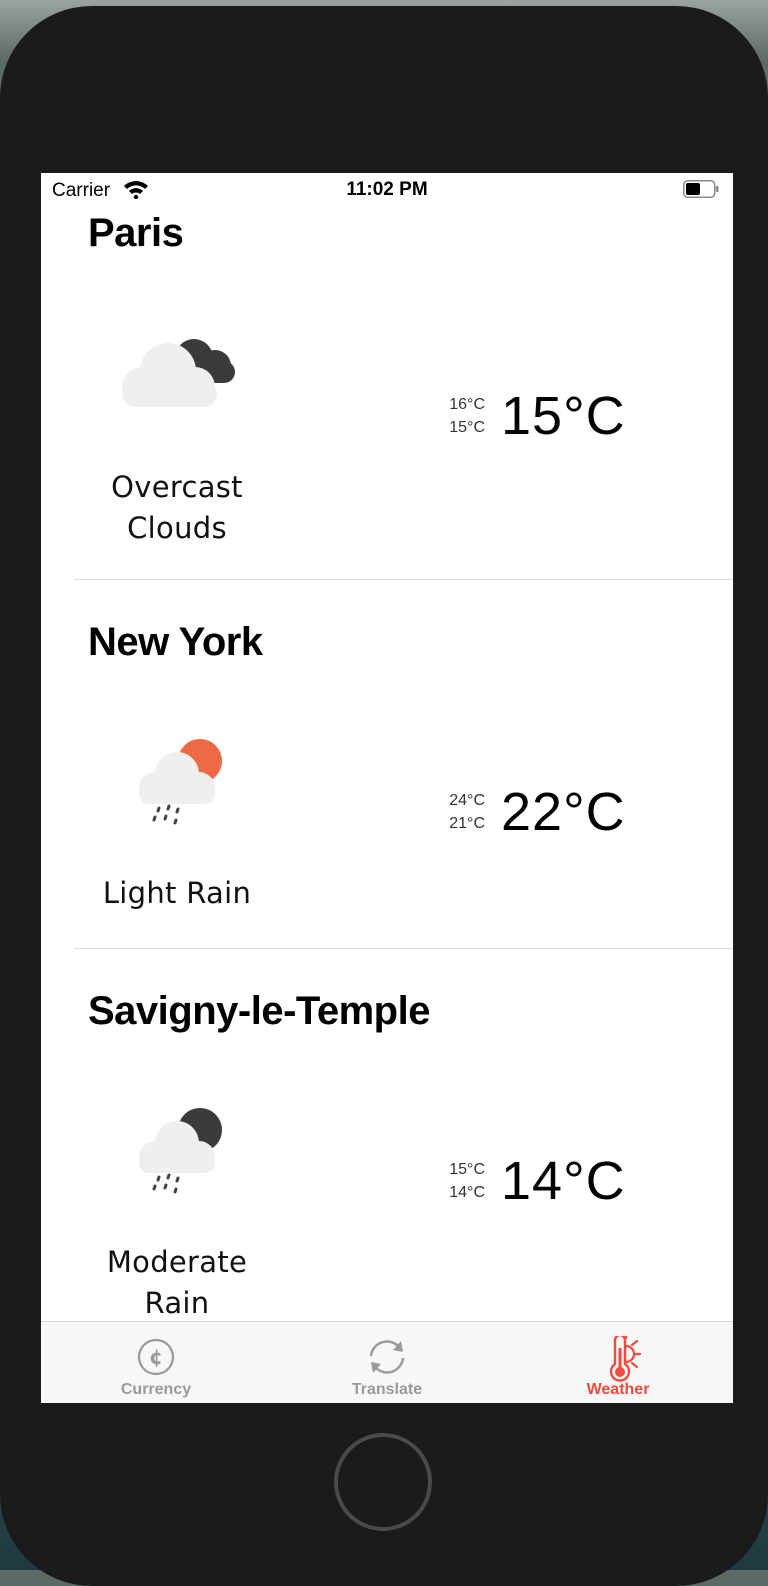 This screenshot has height=1586, width=768. Describe the element at coordinates (618, 1389) in the screenshot. I see `tab-label: Weather` at that location.